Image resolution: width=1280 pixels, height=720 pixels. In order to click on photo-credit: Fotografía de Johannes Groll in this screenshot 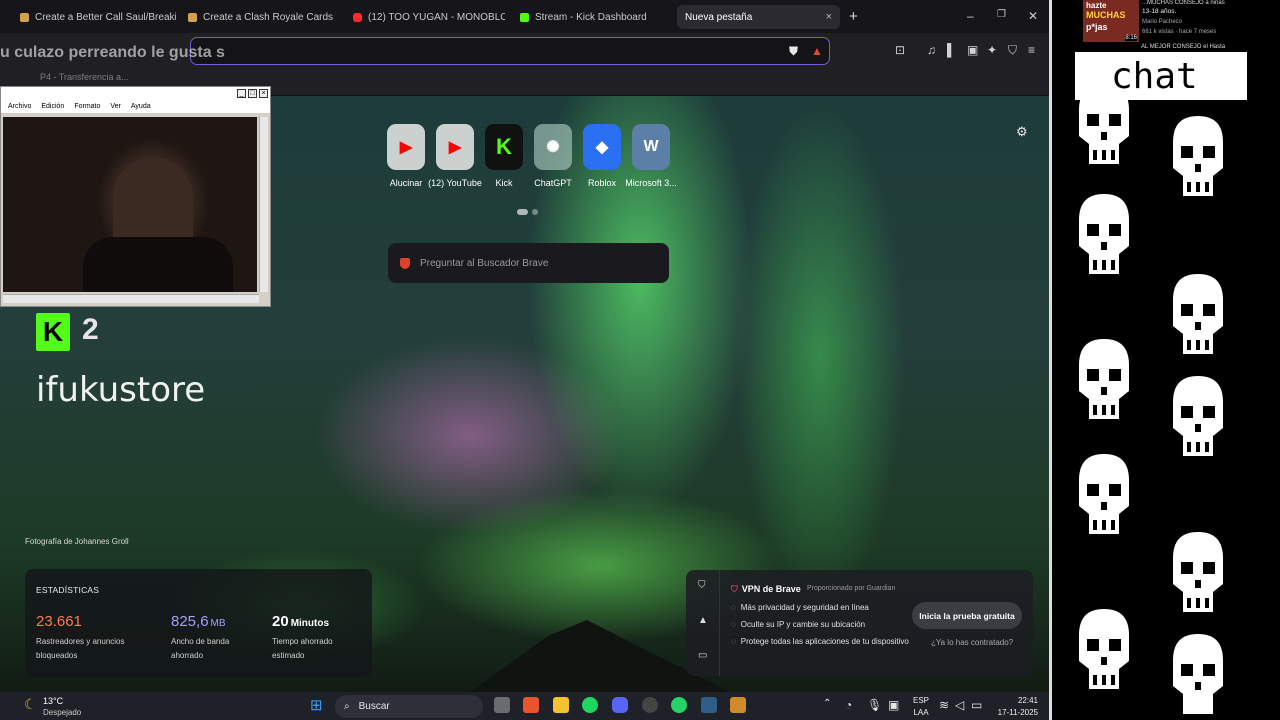, I will do `click(77, 541)`.